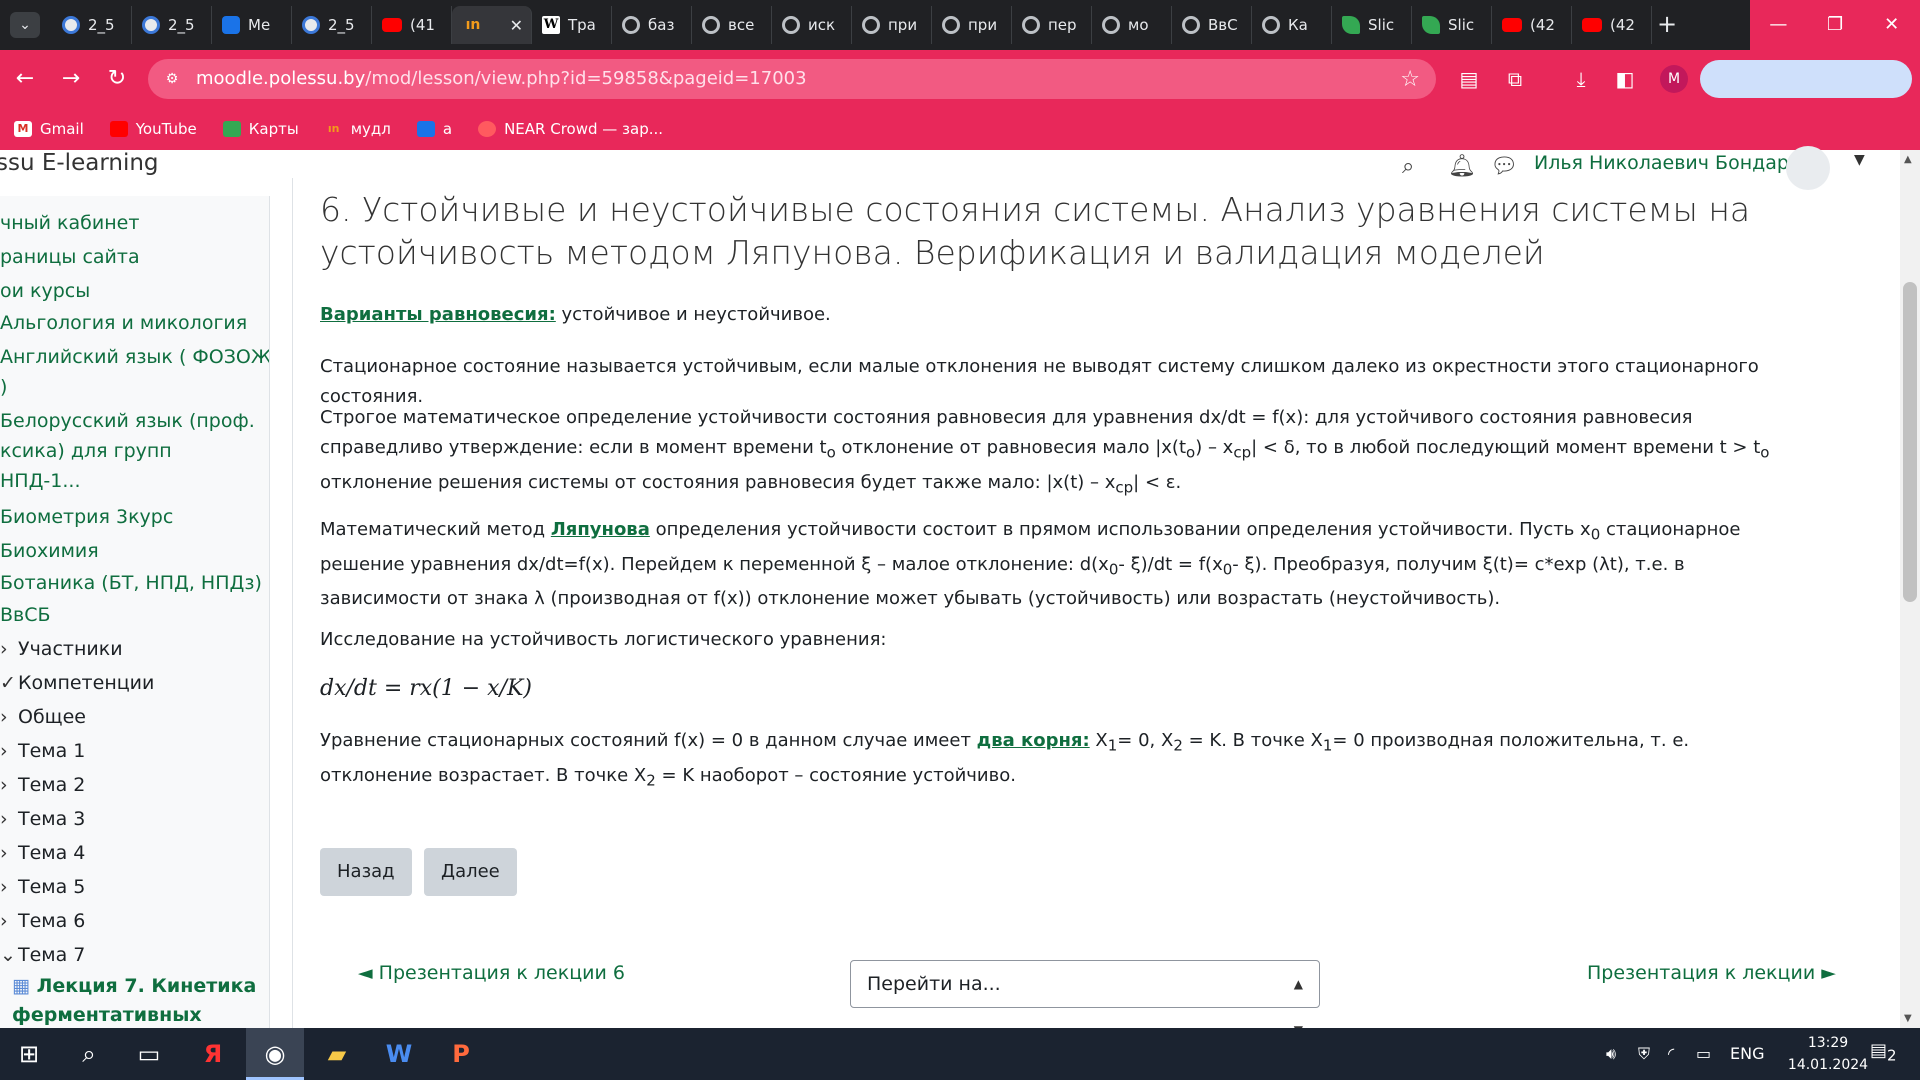 This screenshot has height=1080, width=1920. I want to click on browser-tab: W Тра, so click(572, 25).